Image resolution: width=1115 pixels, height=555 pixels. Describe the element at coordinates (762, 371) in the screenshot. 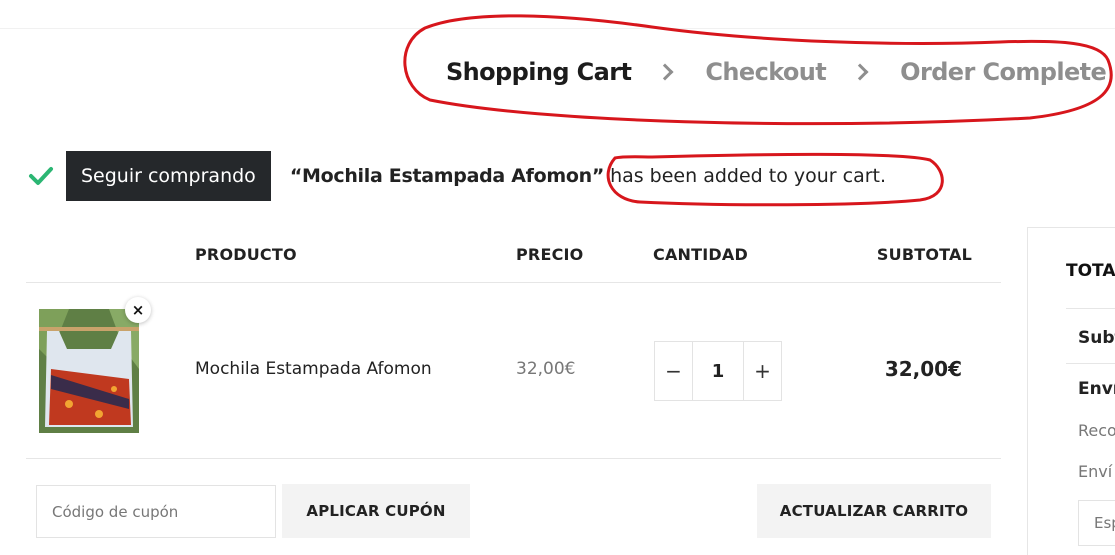

I see `quantity-increase-button: +` at that location.